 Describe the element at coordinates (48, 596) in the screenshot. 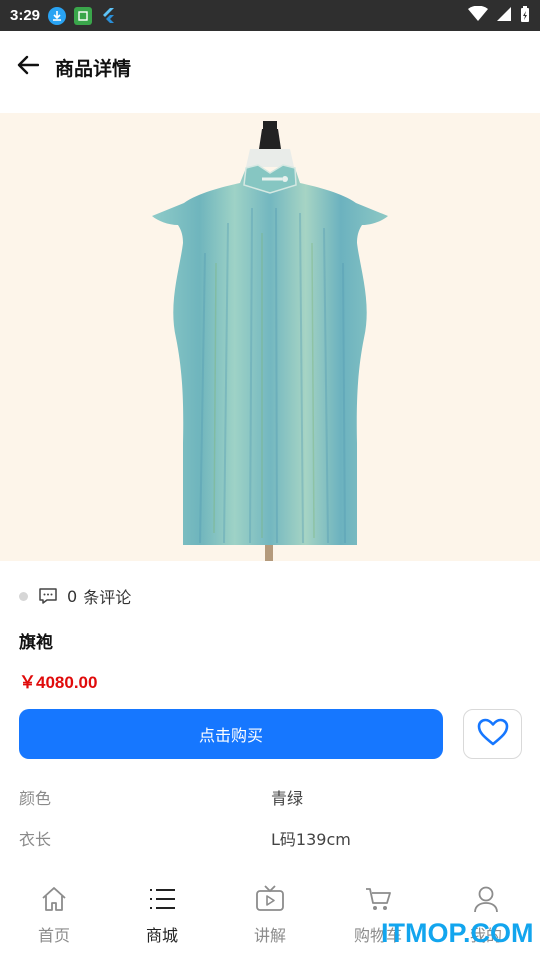

I see `comment-icon` at that location.